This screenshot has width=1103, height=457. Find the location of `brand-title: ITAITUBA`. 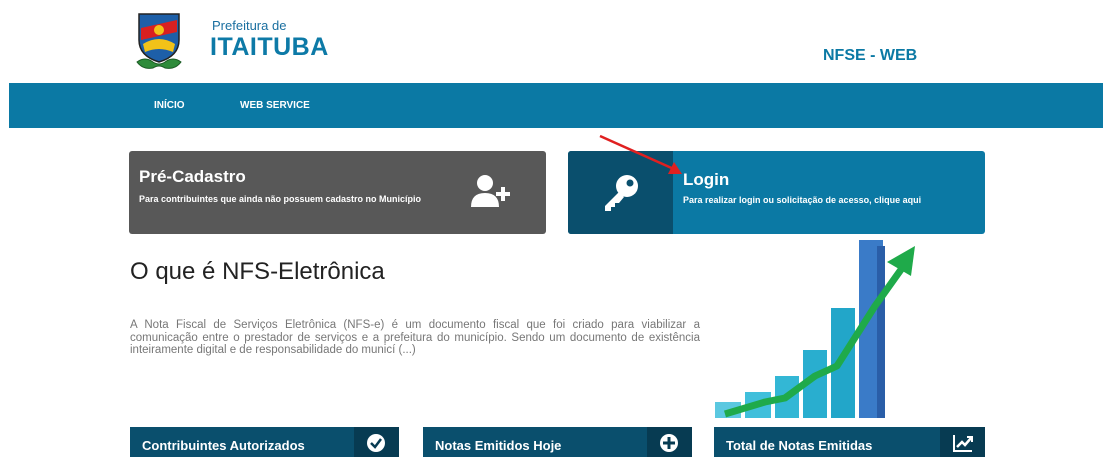

brand-title: ITAITUBA is located at coordinates (269, 47).